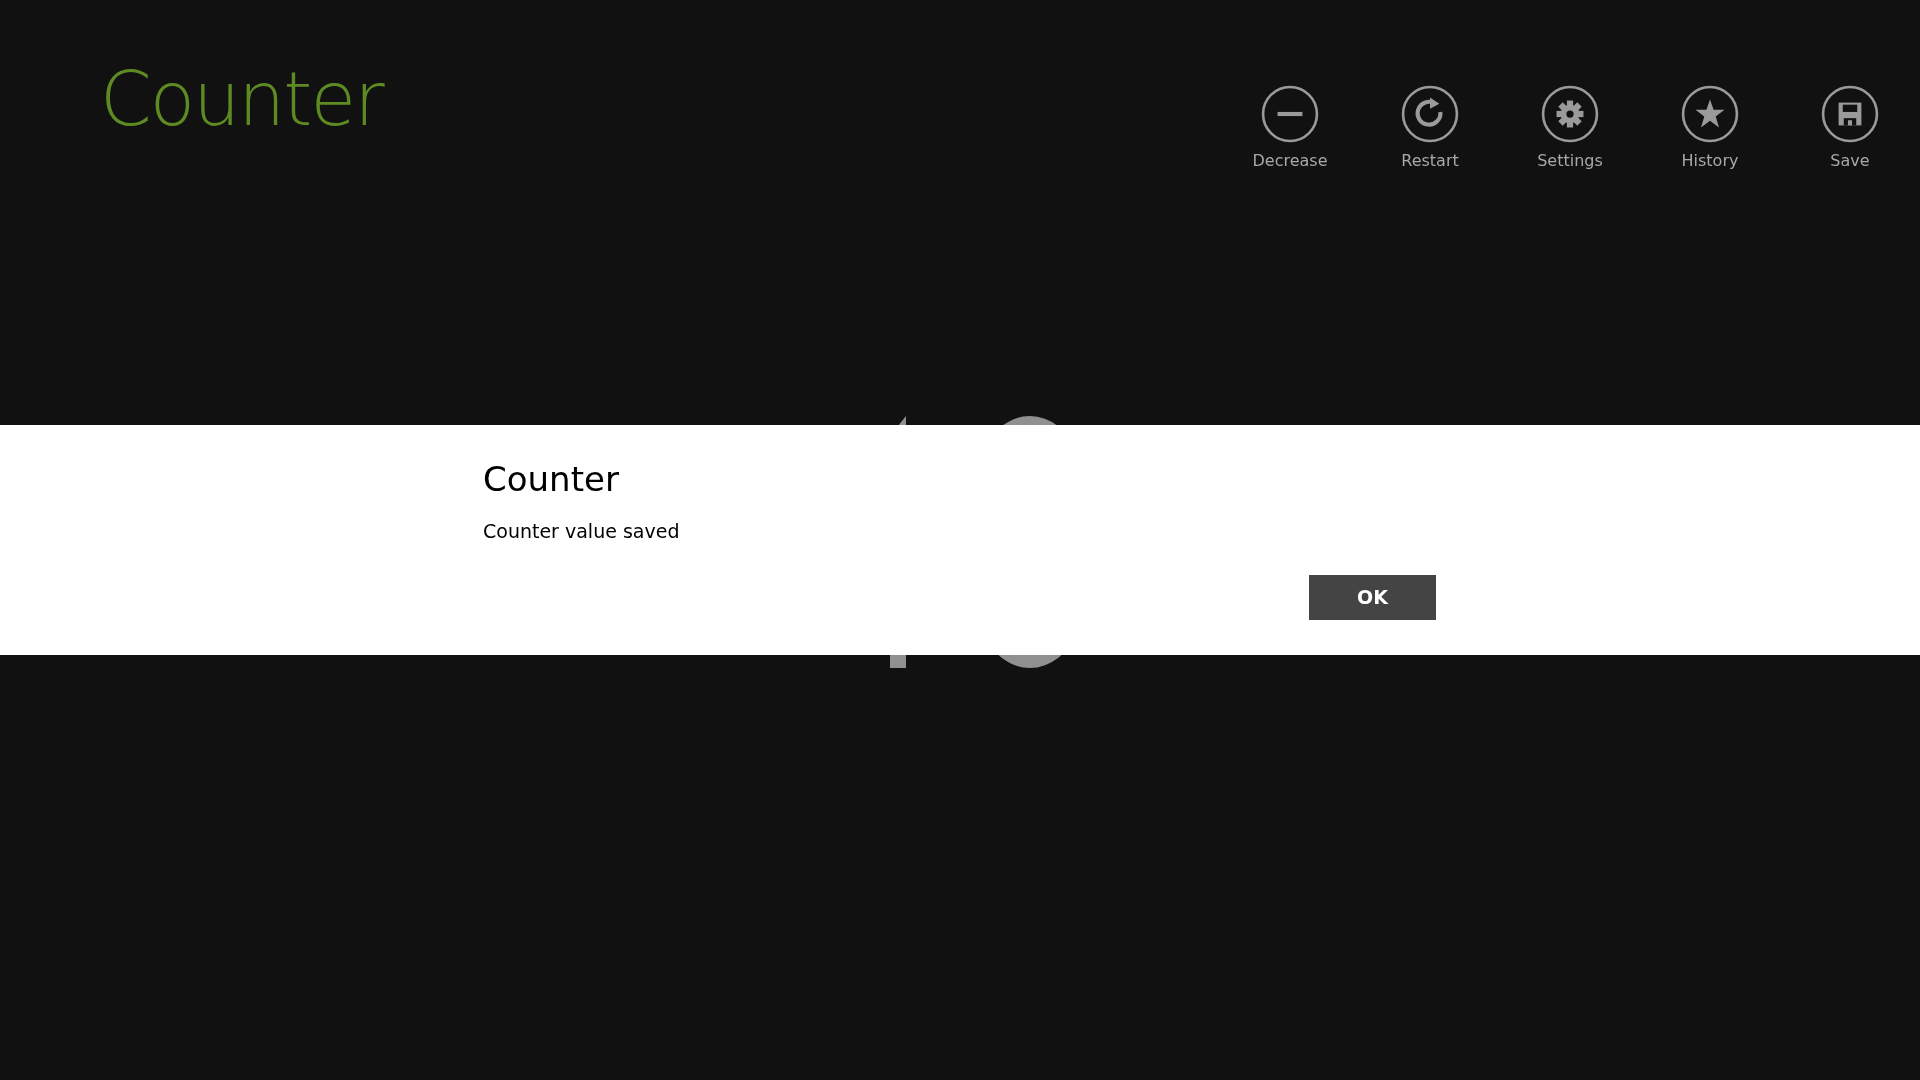 This screenshot has height=1080, width=1920. Describe the element at coordinates (1372, 597) in the screenshot. I see `ok-button: OK` at that location.